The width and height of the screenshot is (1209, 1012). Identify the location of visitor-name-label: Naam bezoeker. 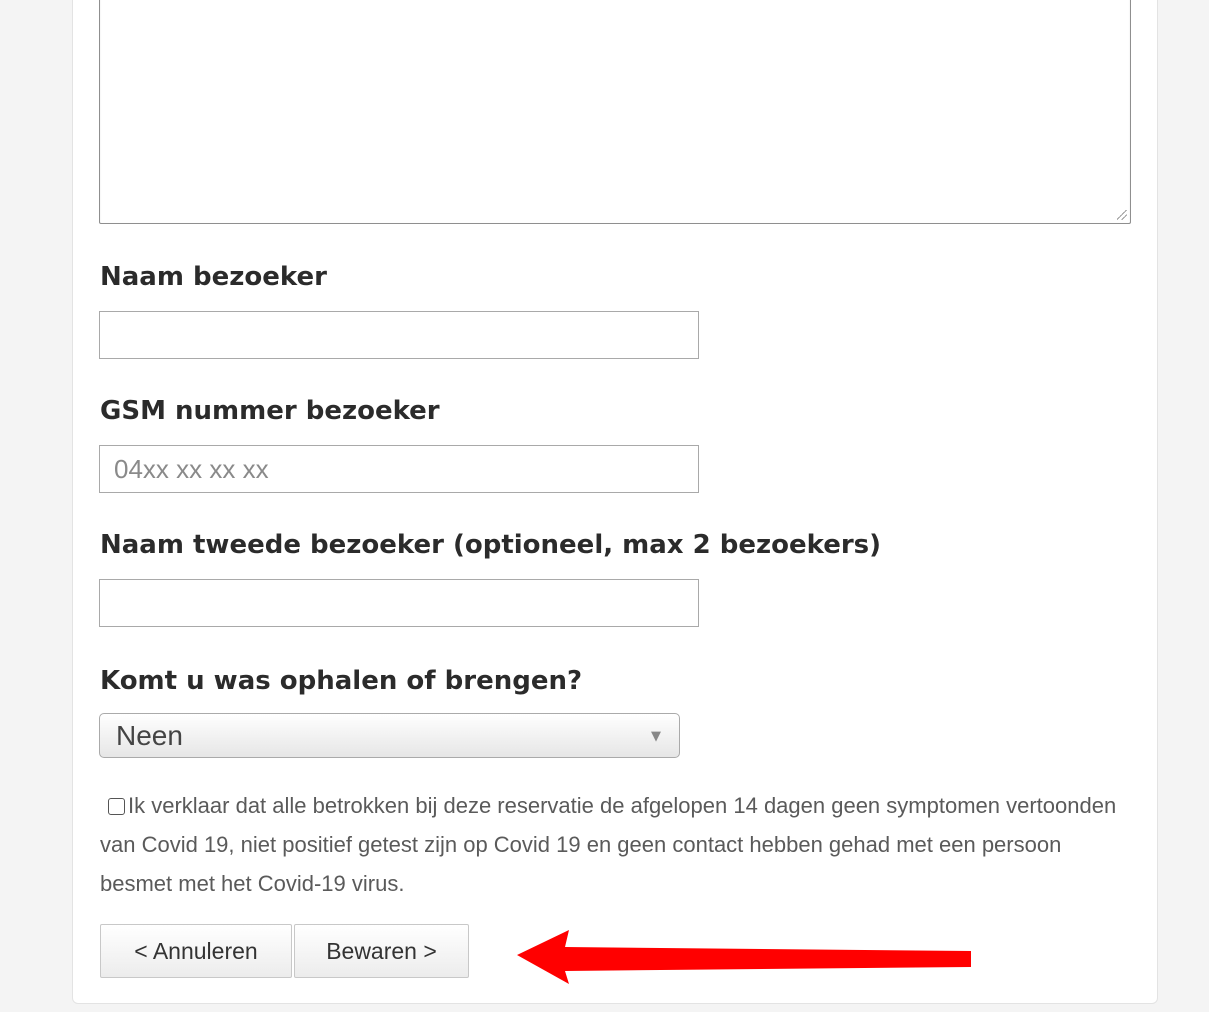
(213, 277).